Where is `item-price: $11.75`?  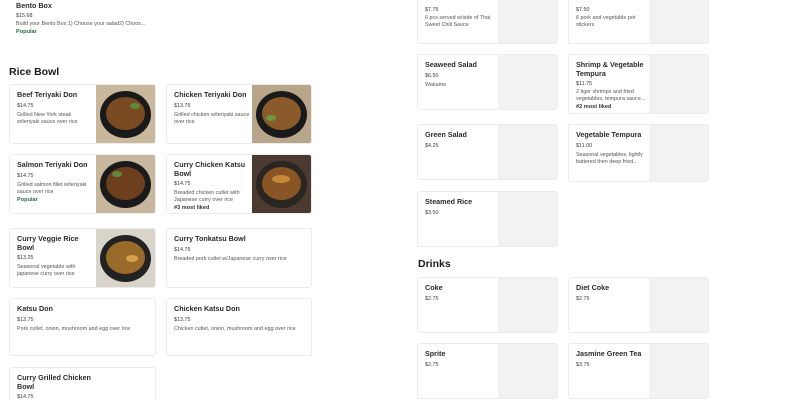 item-price: $11.75 is located at coordinates (584, 84).